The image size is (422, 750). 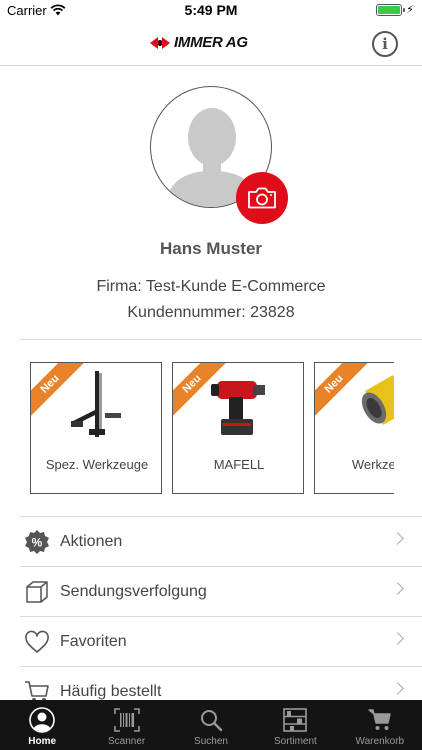 I want to click on logo-mark-icon, so click(x=160, y=42).